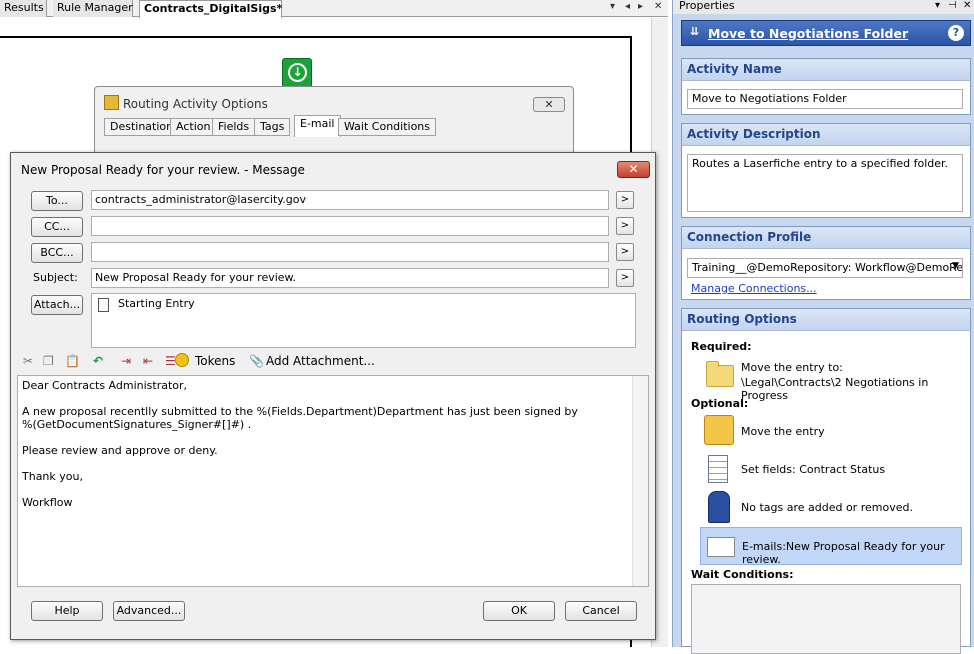  Describe the element at coordinates (633, 169) in the screenshot. I see `message-close-button: ✕` at that location.